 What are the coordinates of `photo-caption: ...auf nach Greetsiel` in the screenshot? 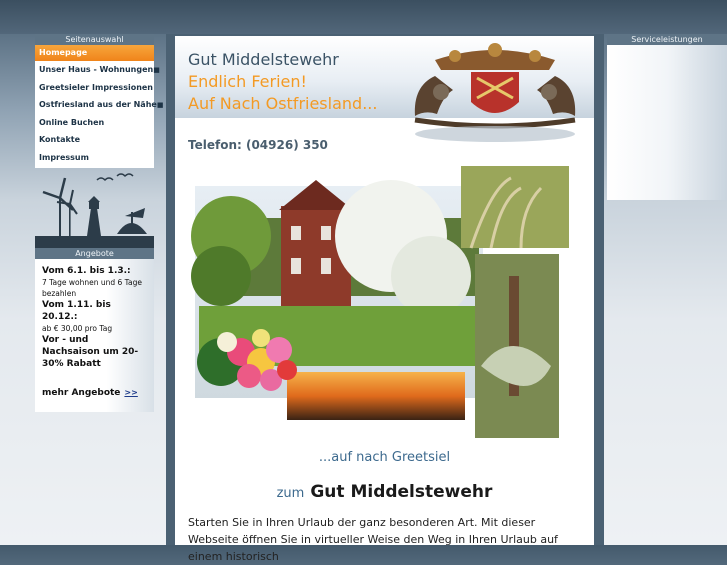 It's located at (384, 457).